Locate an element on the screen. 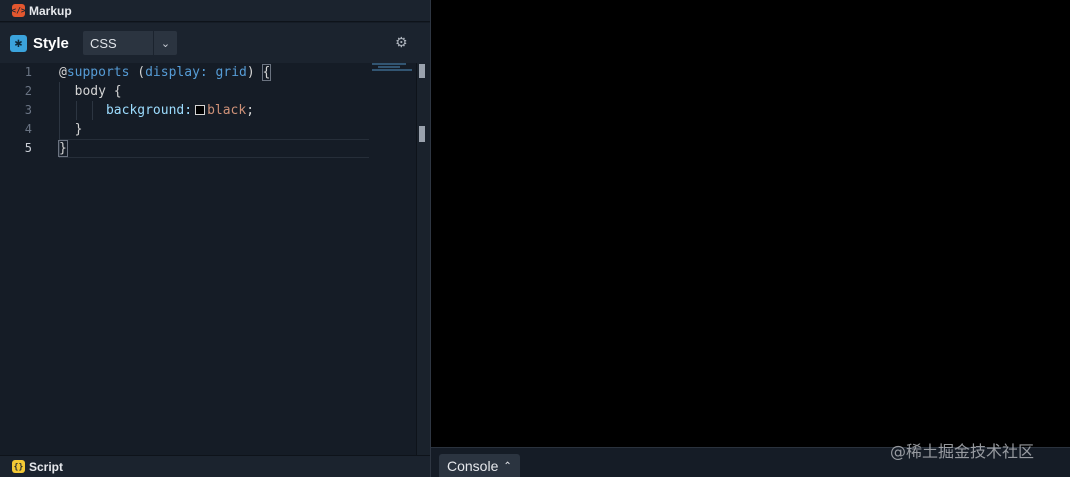 The image size is (1070, 477). at-rule-sign: @ is located at coordinates (63, 72).